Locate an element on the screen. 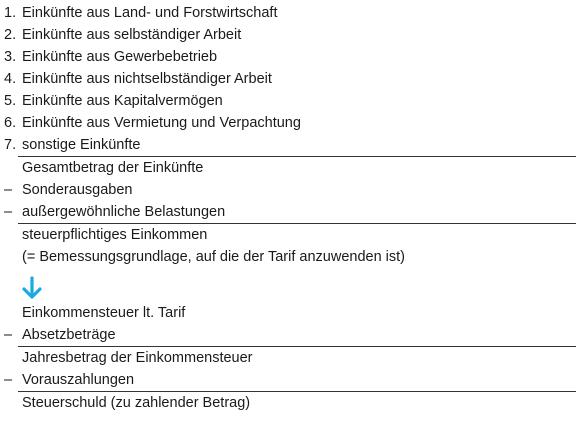  income-type-label: Einkünfte aus nichtselbständiger Arbeit is located at coordinates (147, 79).